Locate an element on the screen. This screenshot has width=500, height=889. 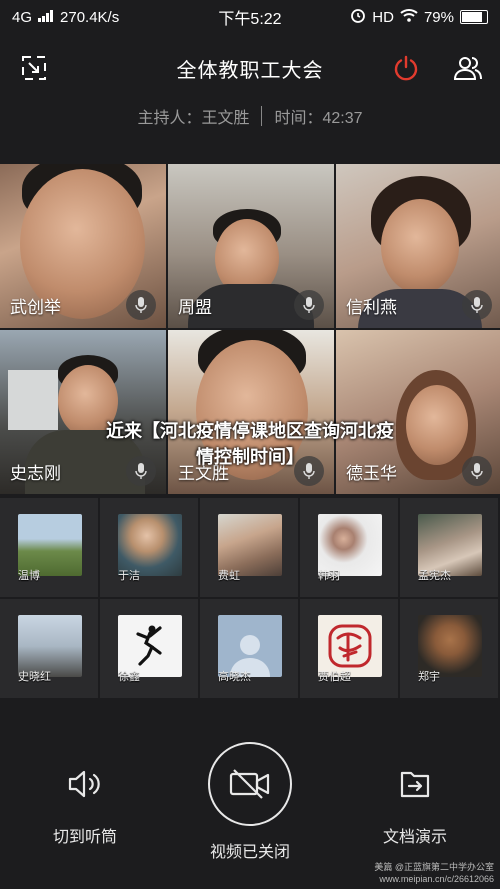
participant-tile: 史晓红 is located at coordinates (49, 648).